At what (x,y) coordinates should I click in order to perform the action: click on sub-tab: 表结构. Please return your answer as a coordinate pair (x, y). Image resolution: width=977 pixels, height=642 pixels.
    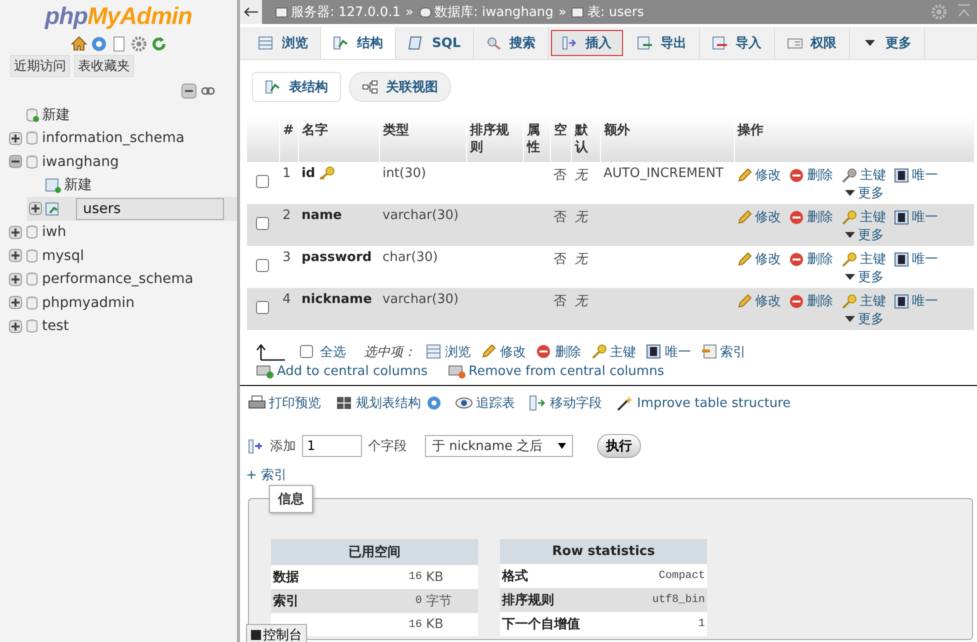
    Looking at the image, I should click on (296, 87).